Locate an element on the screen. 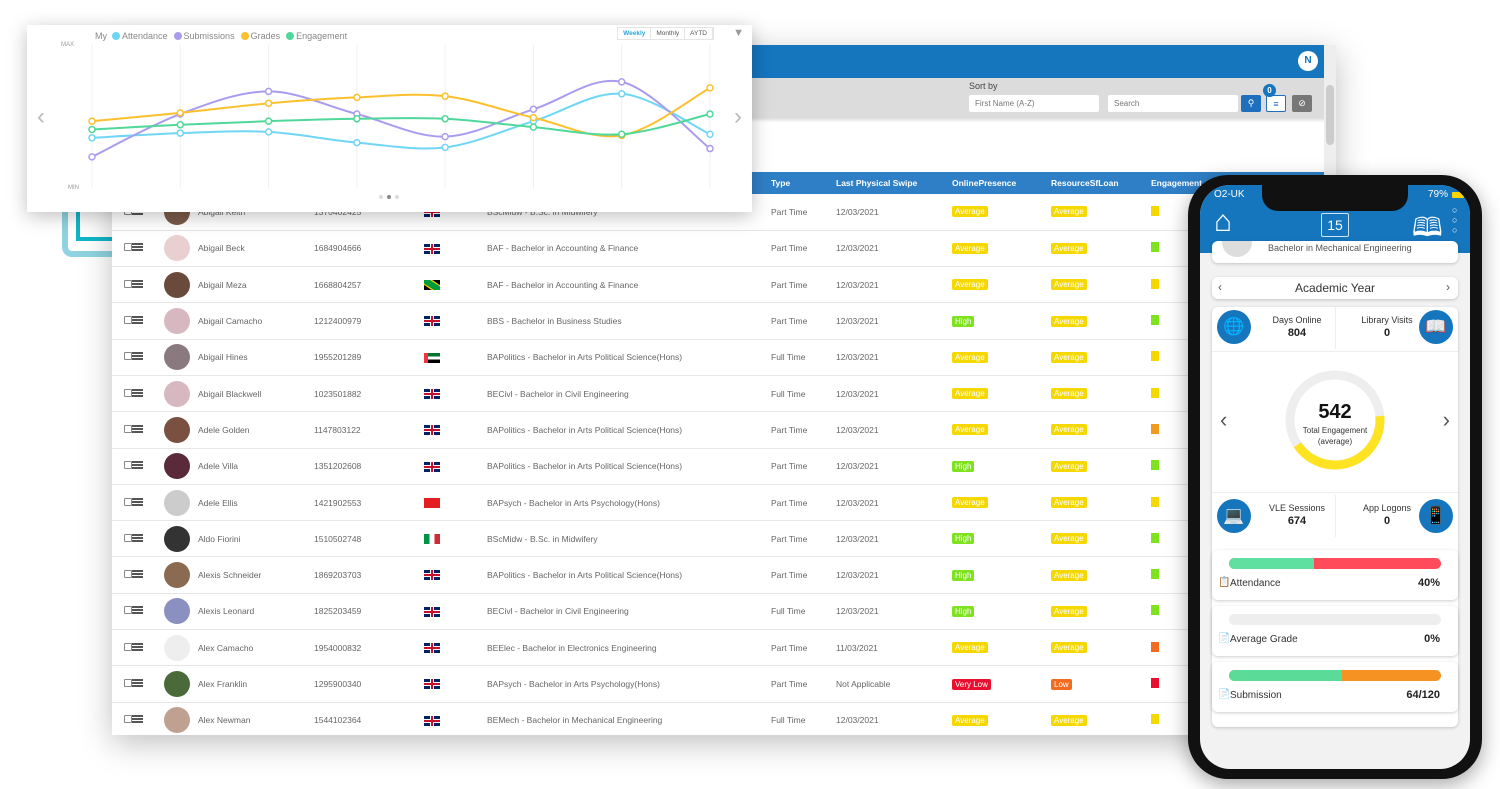 This screenshot has width=1500, height=789. student-name: Alex Camacho is located at coordinates (256, 648).